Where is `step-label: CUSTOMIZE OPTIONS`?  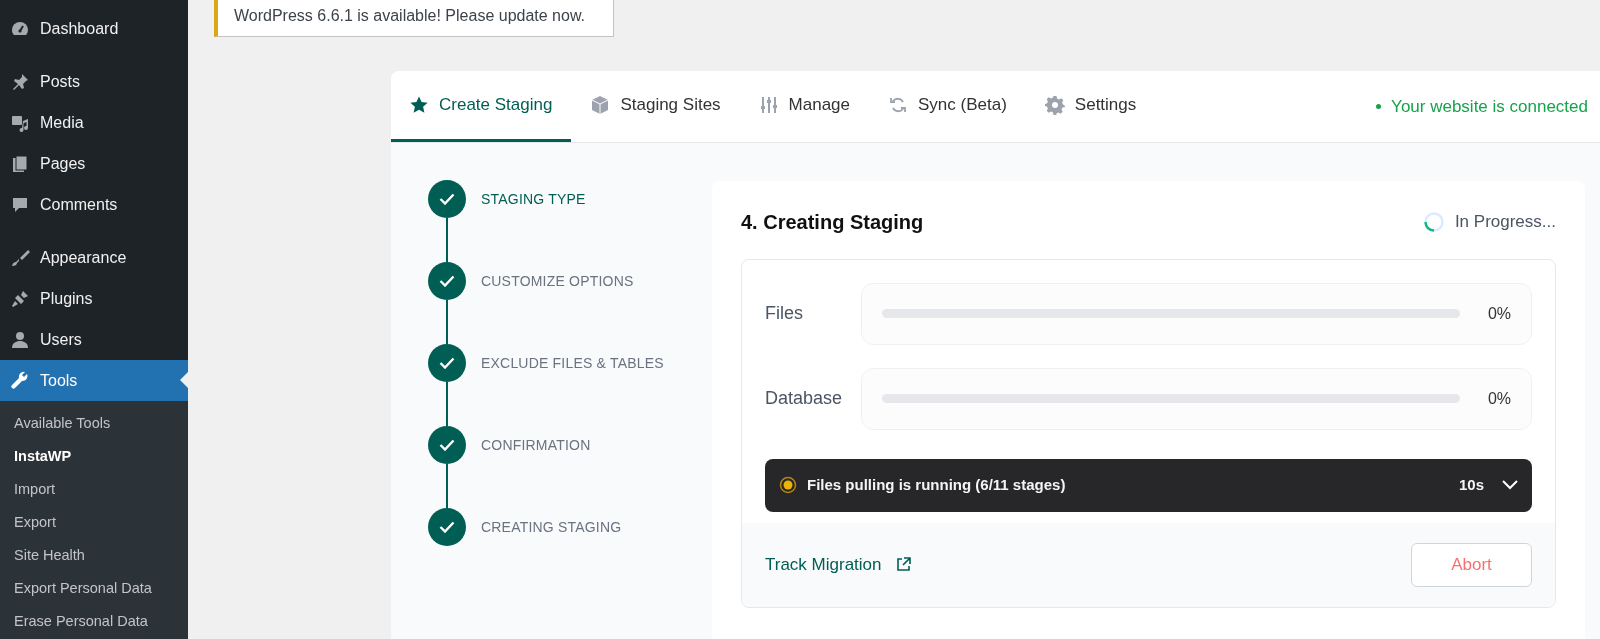 step-label: CUSTOMIZE OPTIONS is located at coordinates (557, 281).